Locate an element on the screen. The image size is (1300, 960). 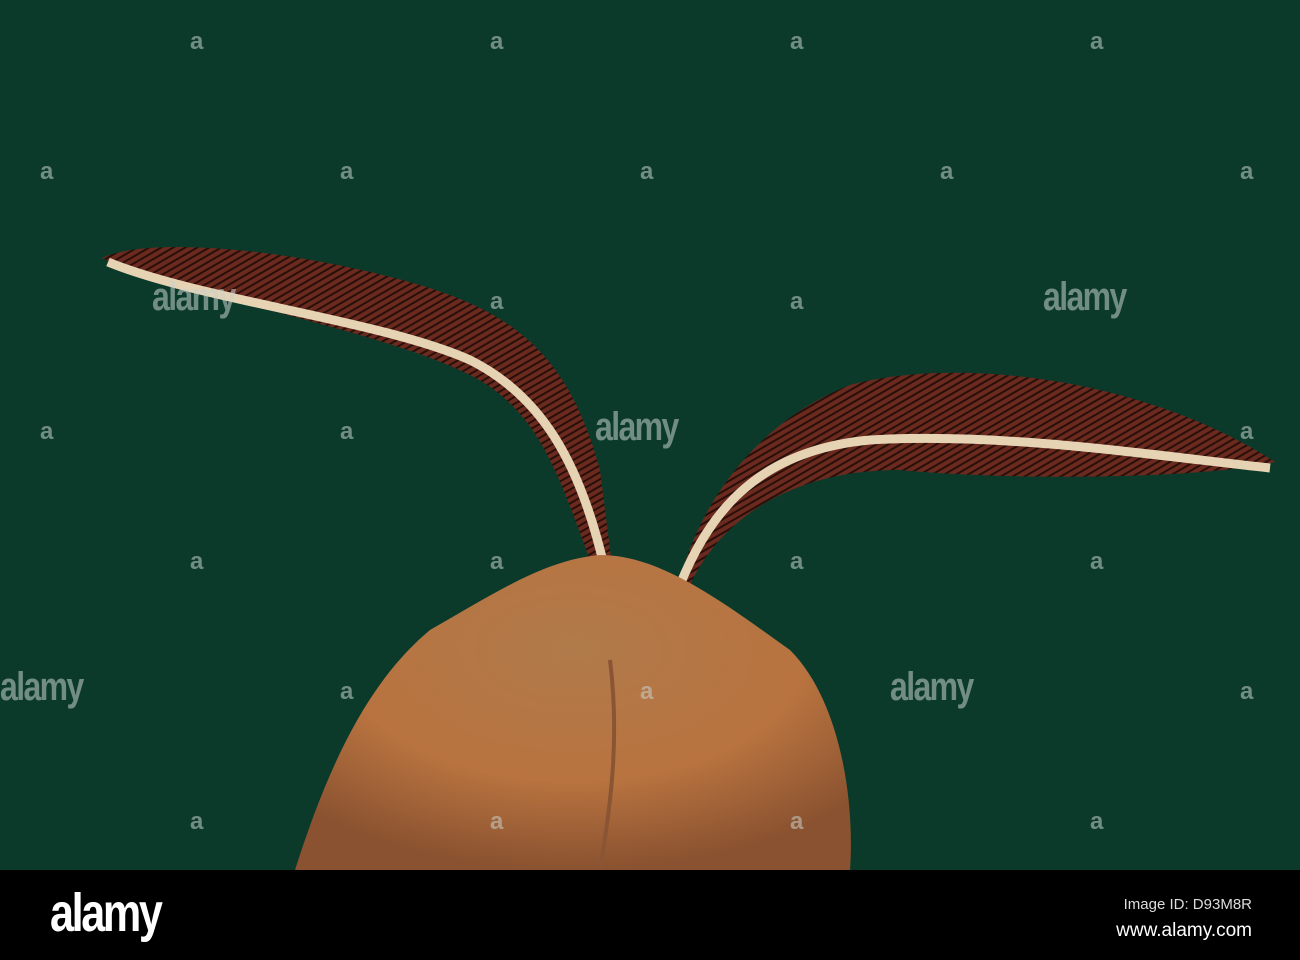
image-id: Image ID: D93M8R is located at coordinates (1187, 904).